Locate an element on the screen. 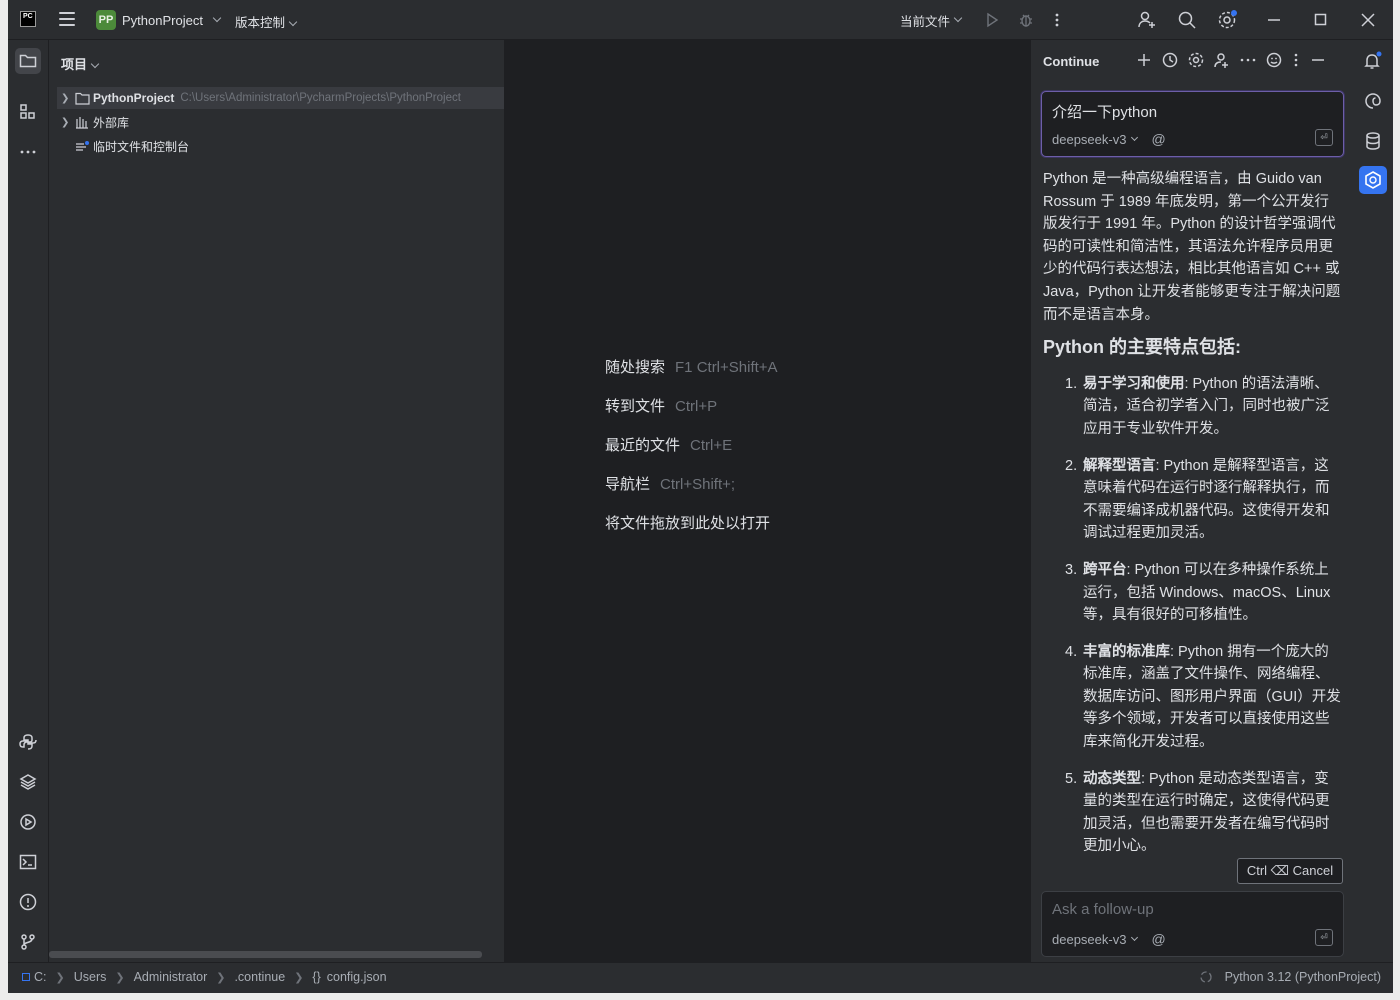 This screenshot has height=1000, width=1400. git-branch-icon is located at coordinates (28, 942).